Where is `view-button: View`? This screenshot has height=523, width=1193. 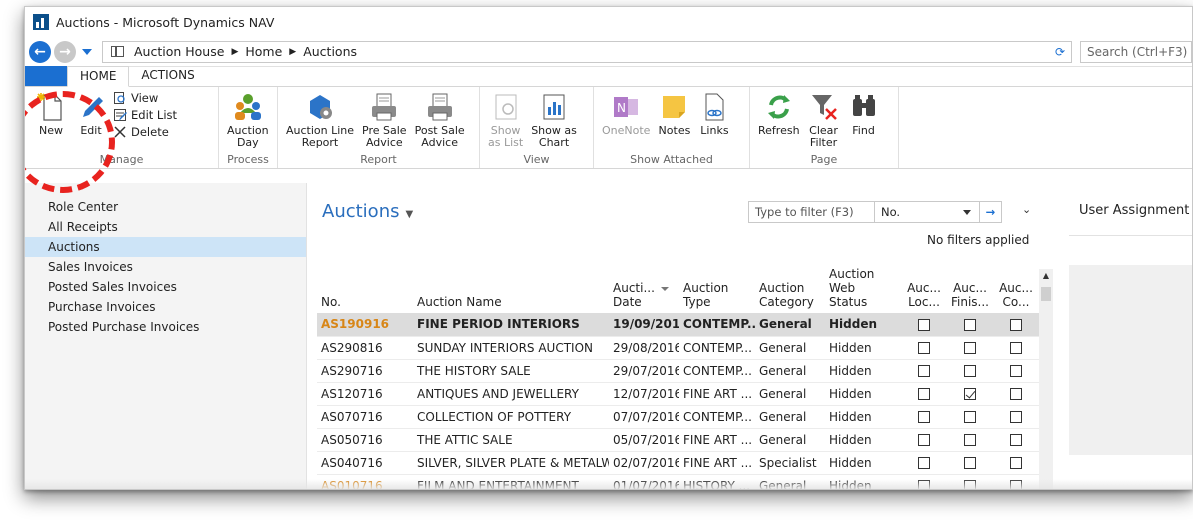 view-button: View is located at coordinates (145, 98).